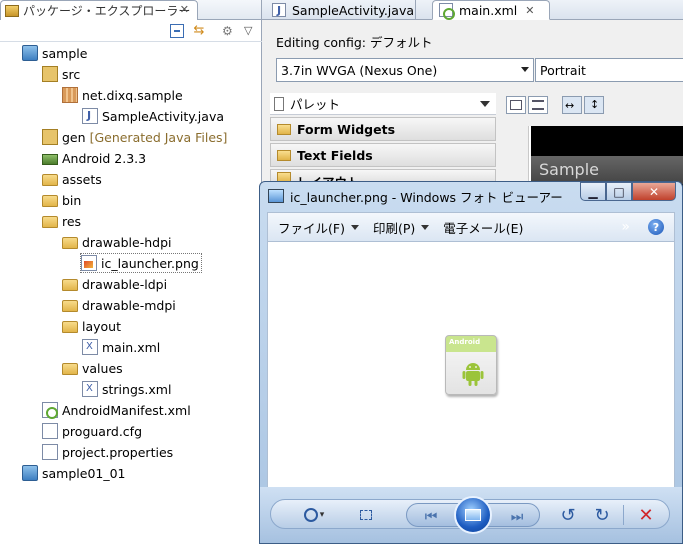 The height and width of the screenshot is (544, 683). Describe the element at coordinates (74, 473) in the screenshot. I see `tree-item-sample01-01: sample01_01` at that location.